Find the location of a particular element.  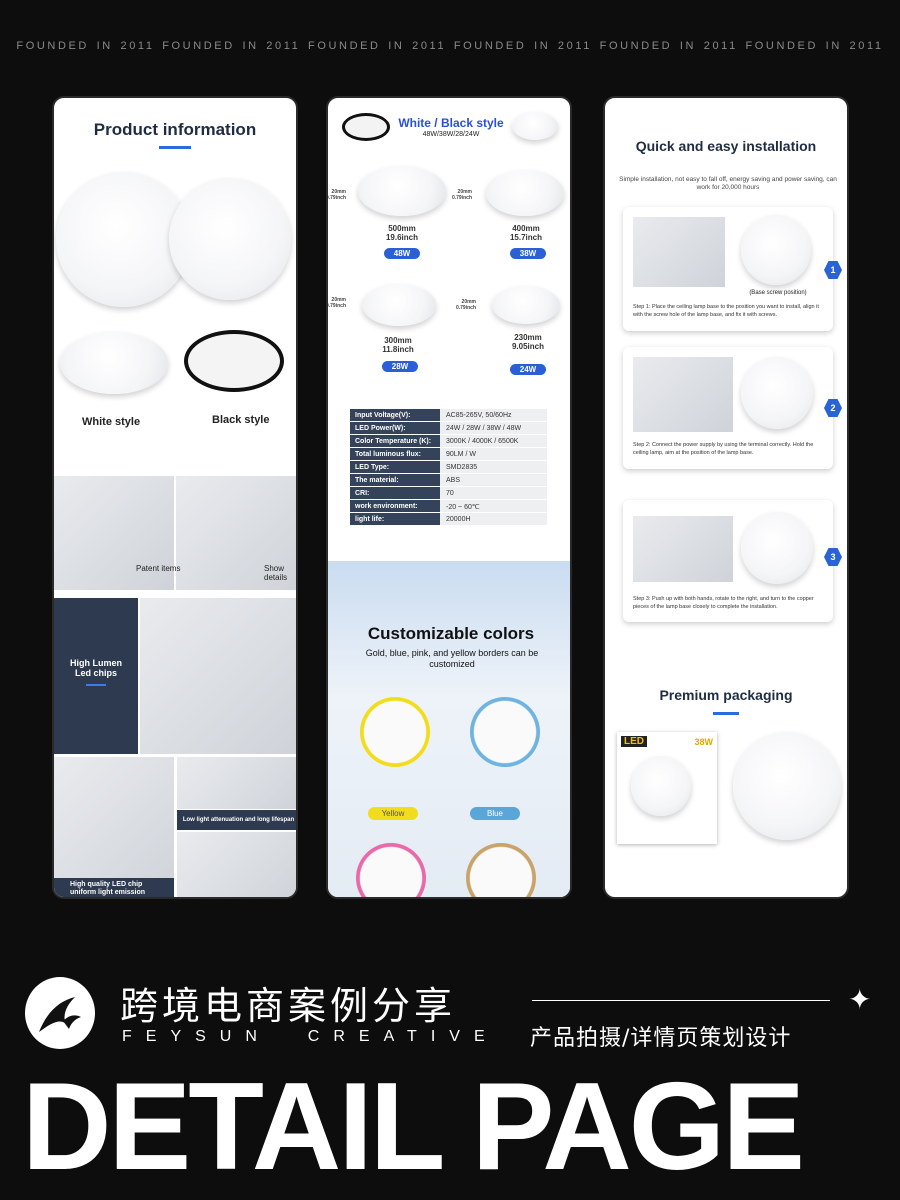

spec-key: Color Temperature (K): is located at coordinates (395, 441).